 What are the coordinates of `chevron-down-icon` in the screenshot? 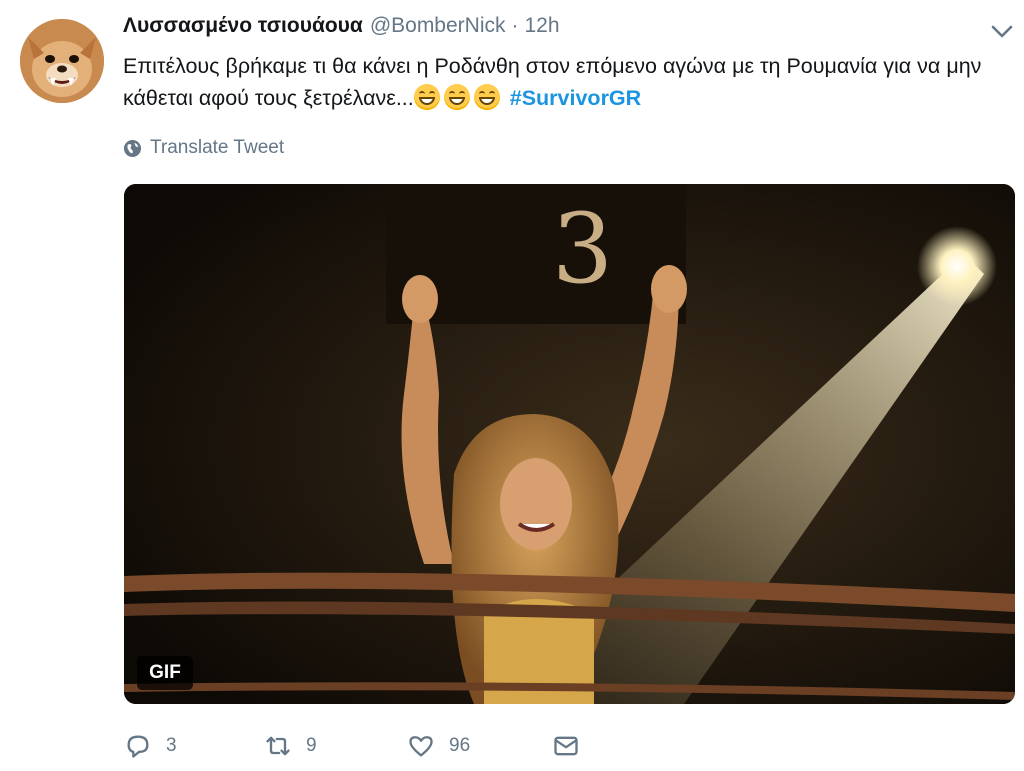 It's located at (1002, 31).